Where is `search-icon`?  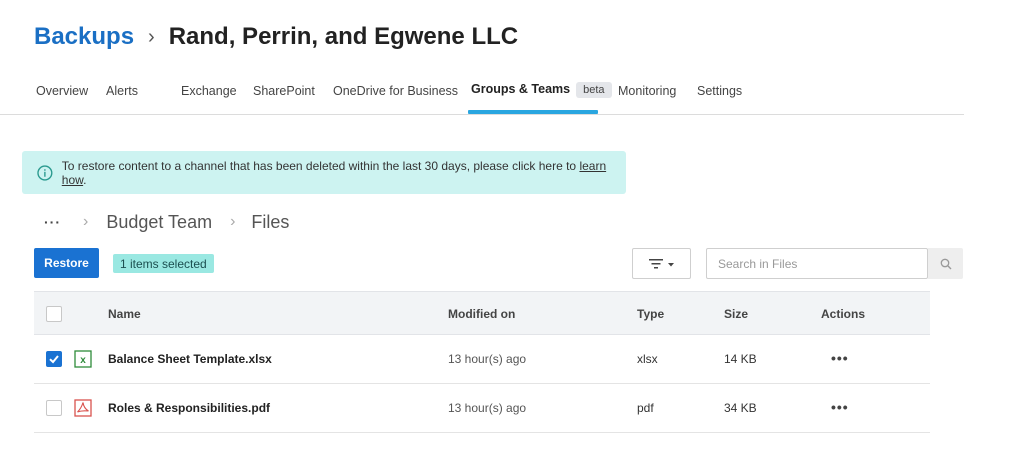
search-icon is located at coordinates (945, 263).